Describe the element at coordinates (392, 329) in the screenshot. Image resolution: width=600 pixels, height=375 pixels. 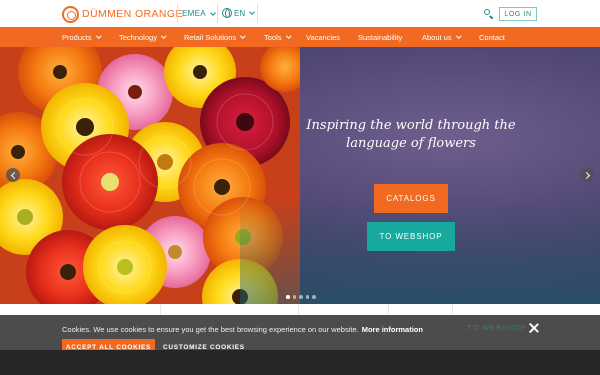
I see `more-information-link: More information` at that location.